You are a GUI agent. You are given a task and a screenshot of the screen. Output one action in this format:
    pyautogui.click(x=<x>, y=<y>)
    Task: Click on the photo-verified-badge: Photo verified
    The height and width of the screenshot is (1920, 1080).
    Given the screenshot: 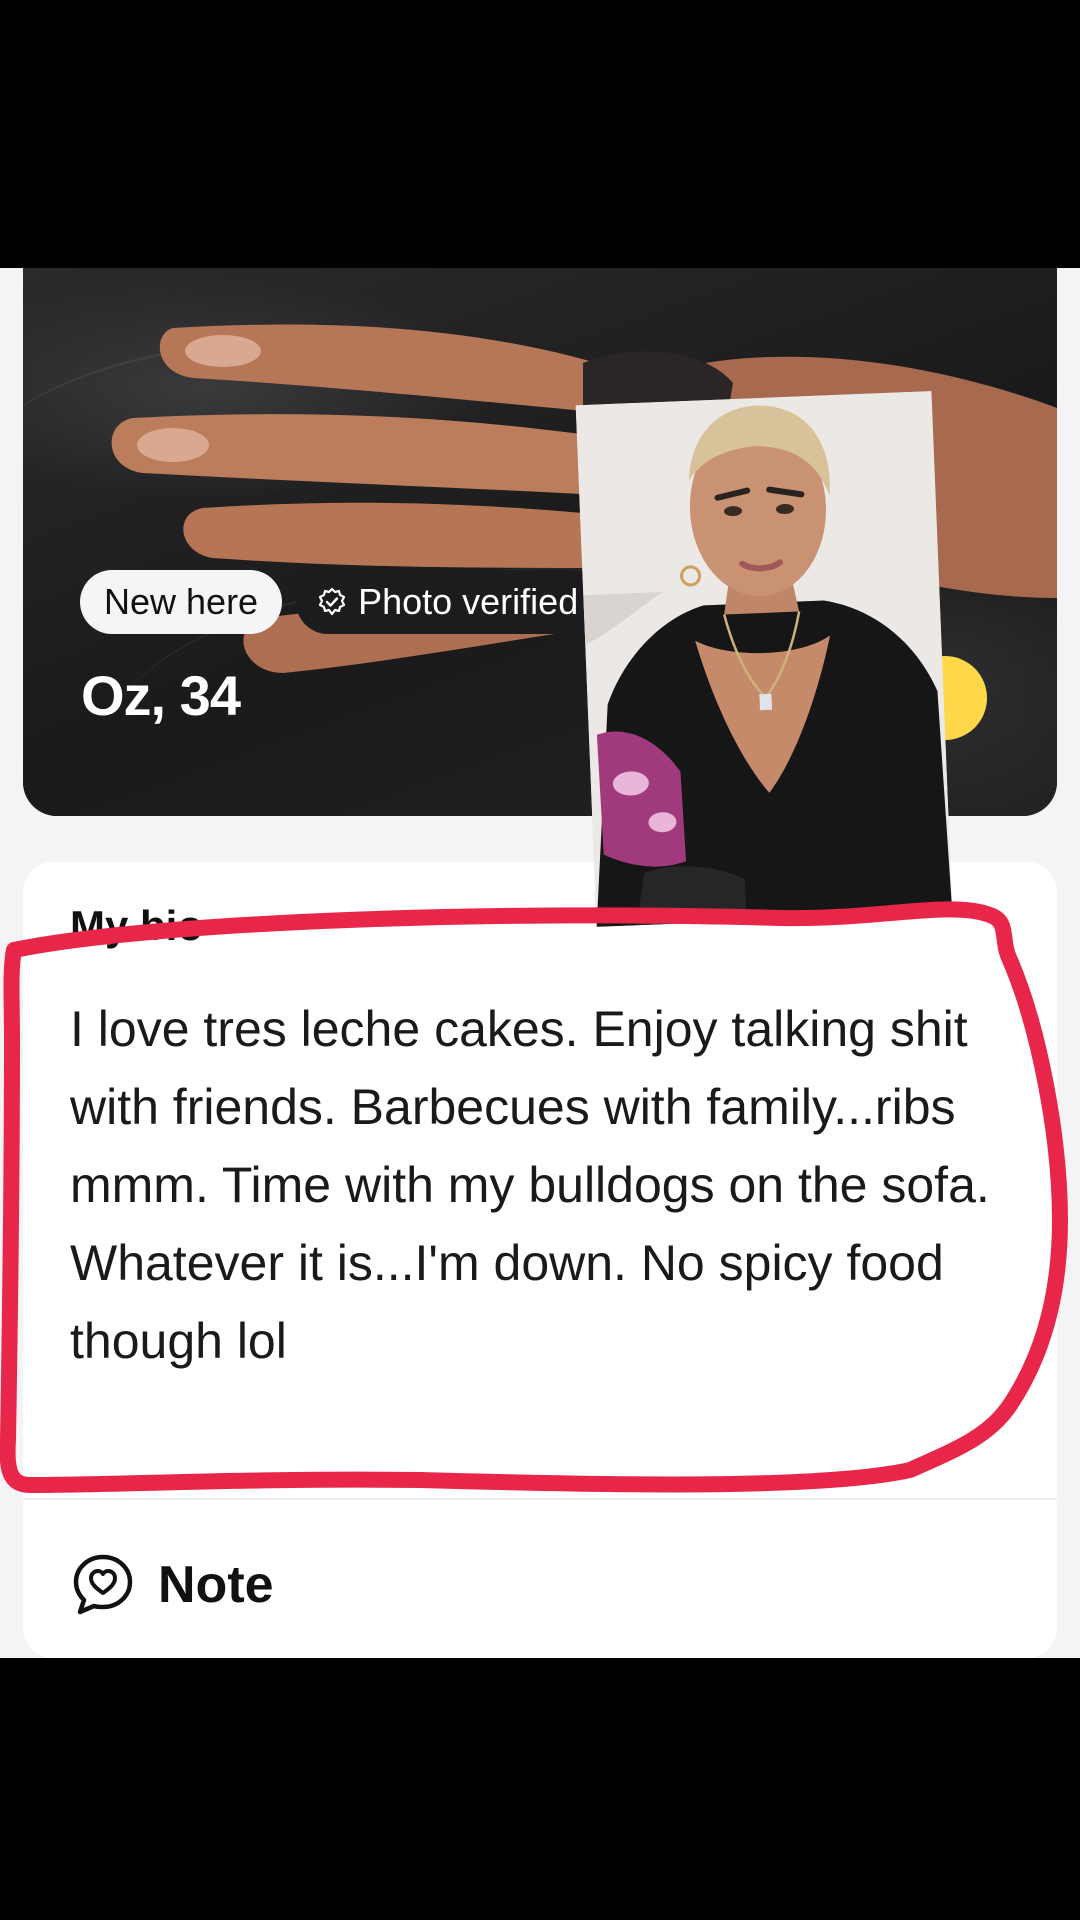 What is the action you would take?
    pyautogui.click(x=449, y=602)
    